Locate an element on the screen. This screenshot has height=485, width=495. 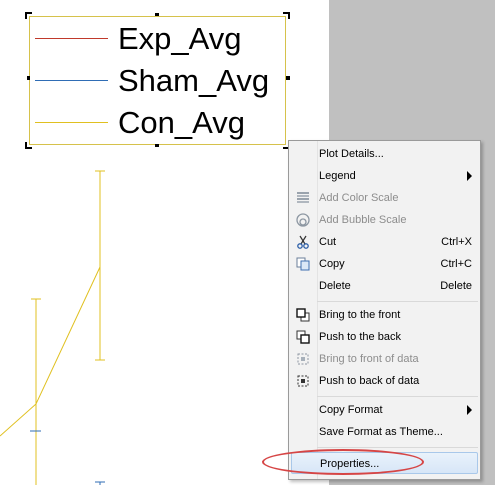
push-back-data-icon is located at coordinates (303, 381).